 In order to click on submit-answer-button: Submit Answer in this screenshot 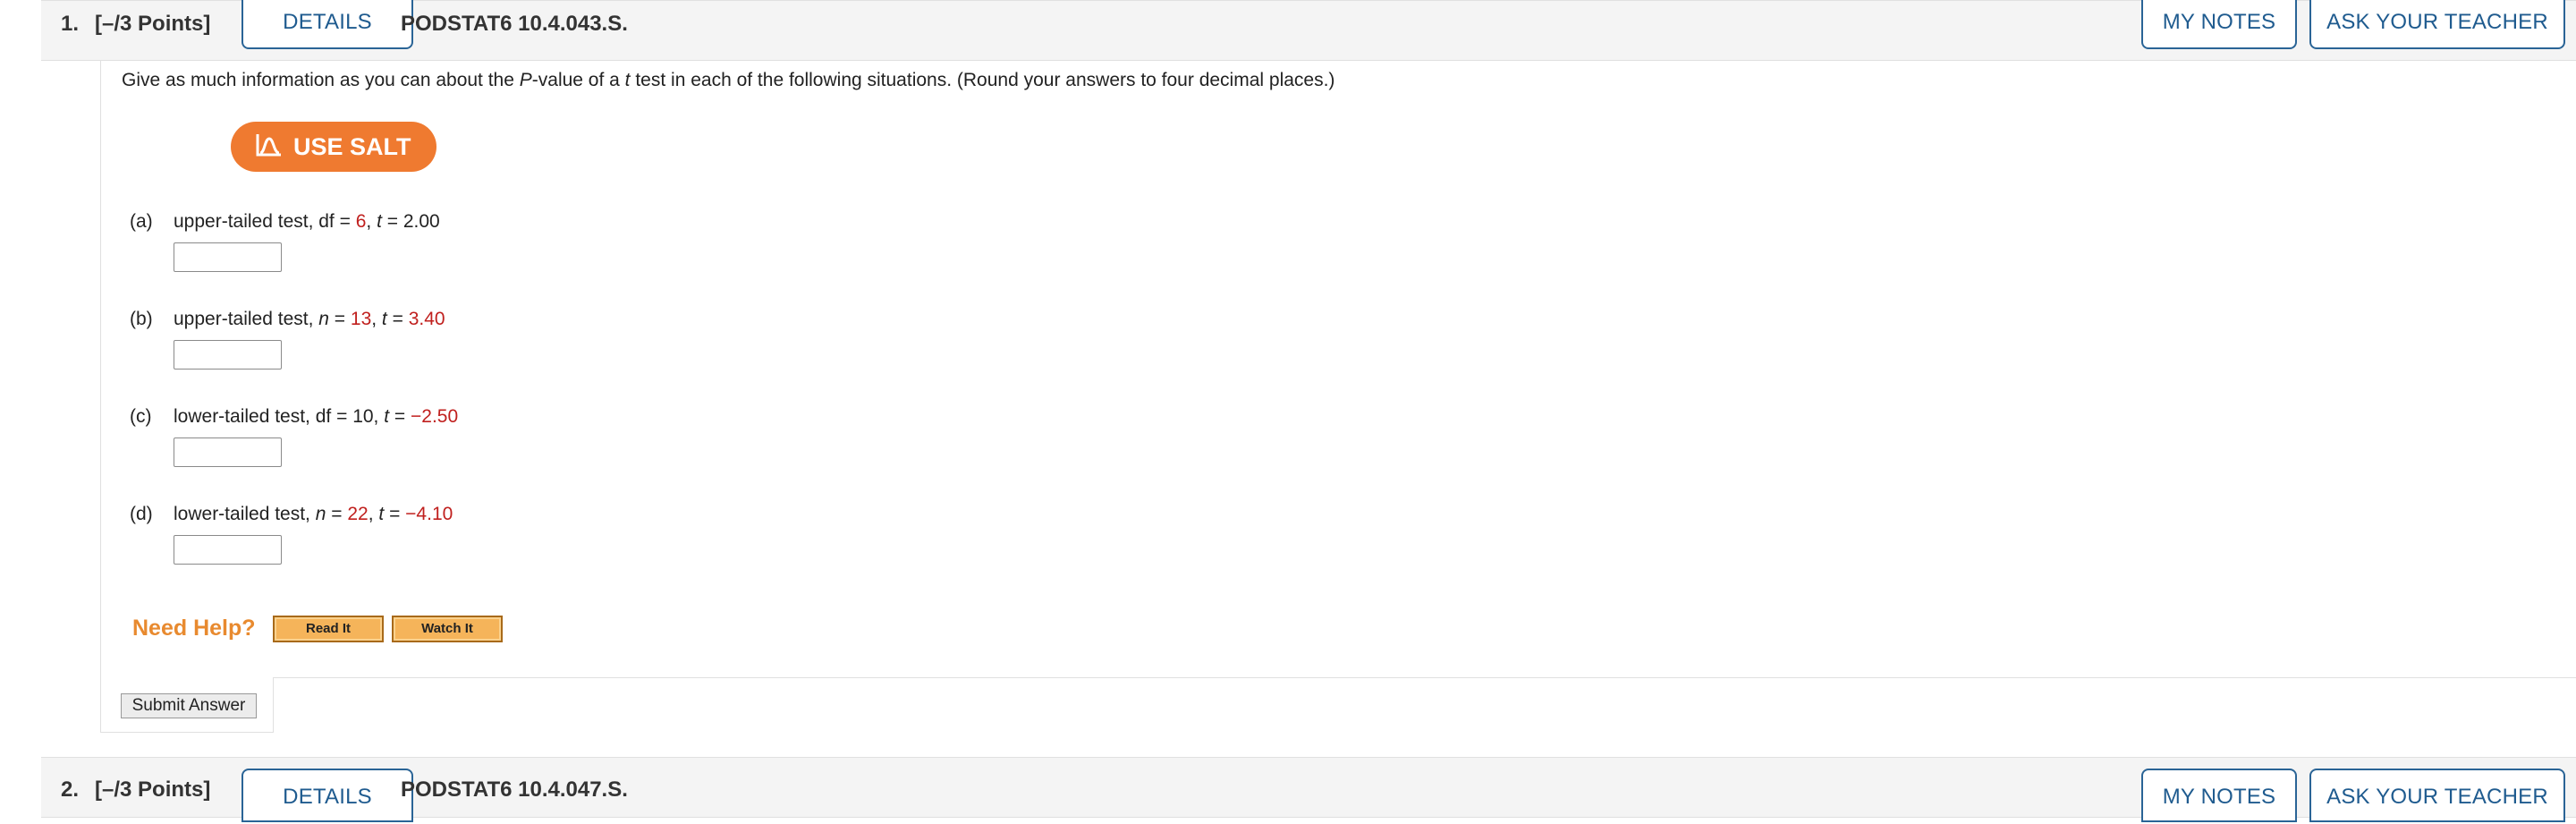, I will do `click(189, 705)`.